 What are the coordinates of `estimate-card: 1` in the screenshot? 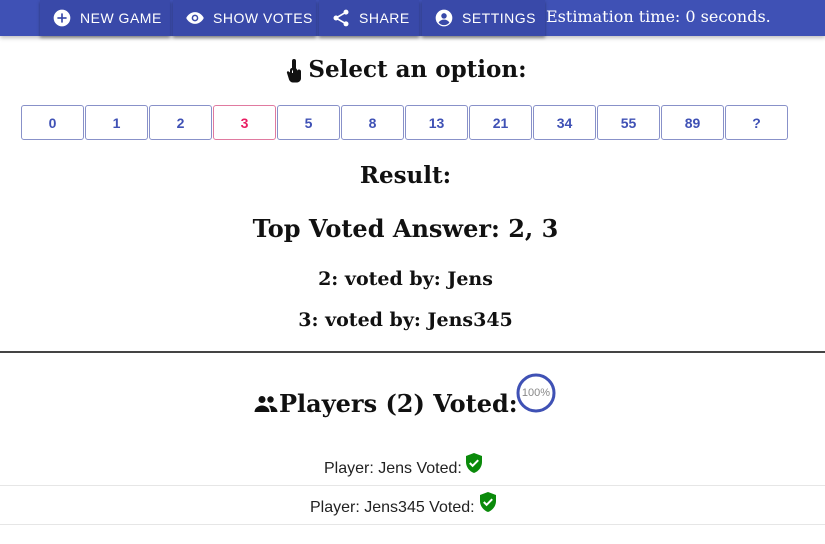 It's located at (116, 122).